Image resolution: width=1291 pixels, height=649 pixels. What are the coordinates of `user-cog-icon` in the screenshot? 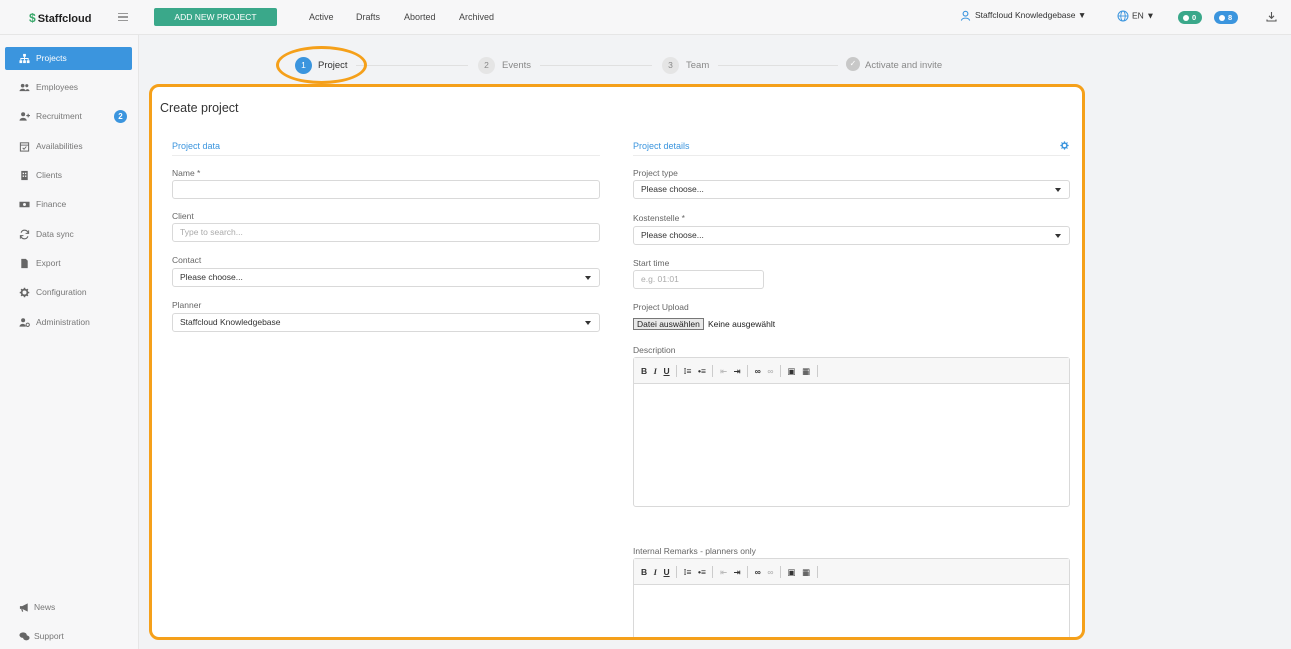 It's located at (24, 322).